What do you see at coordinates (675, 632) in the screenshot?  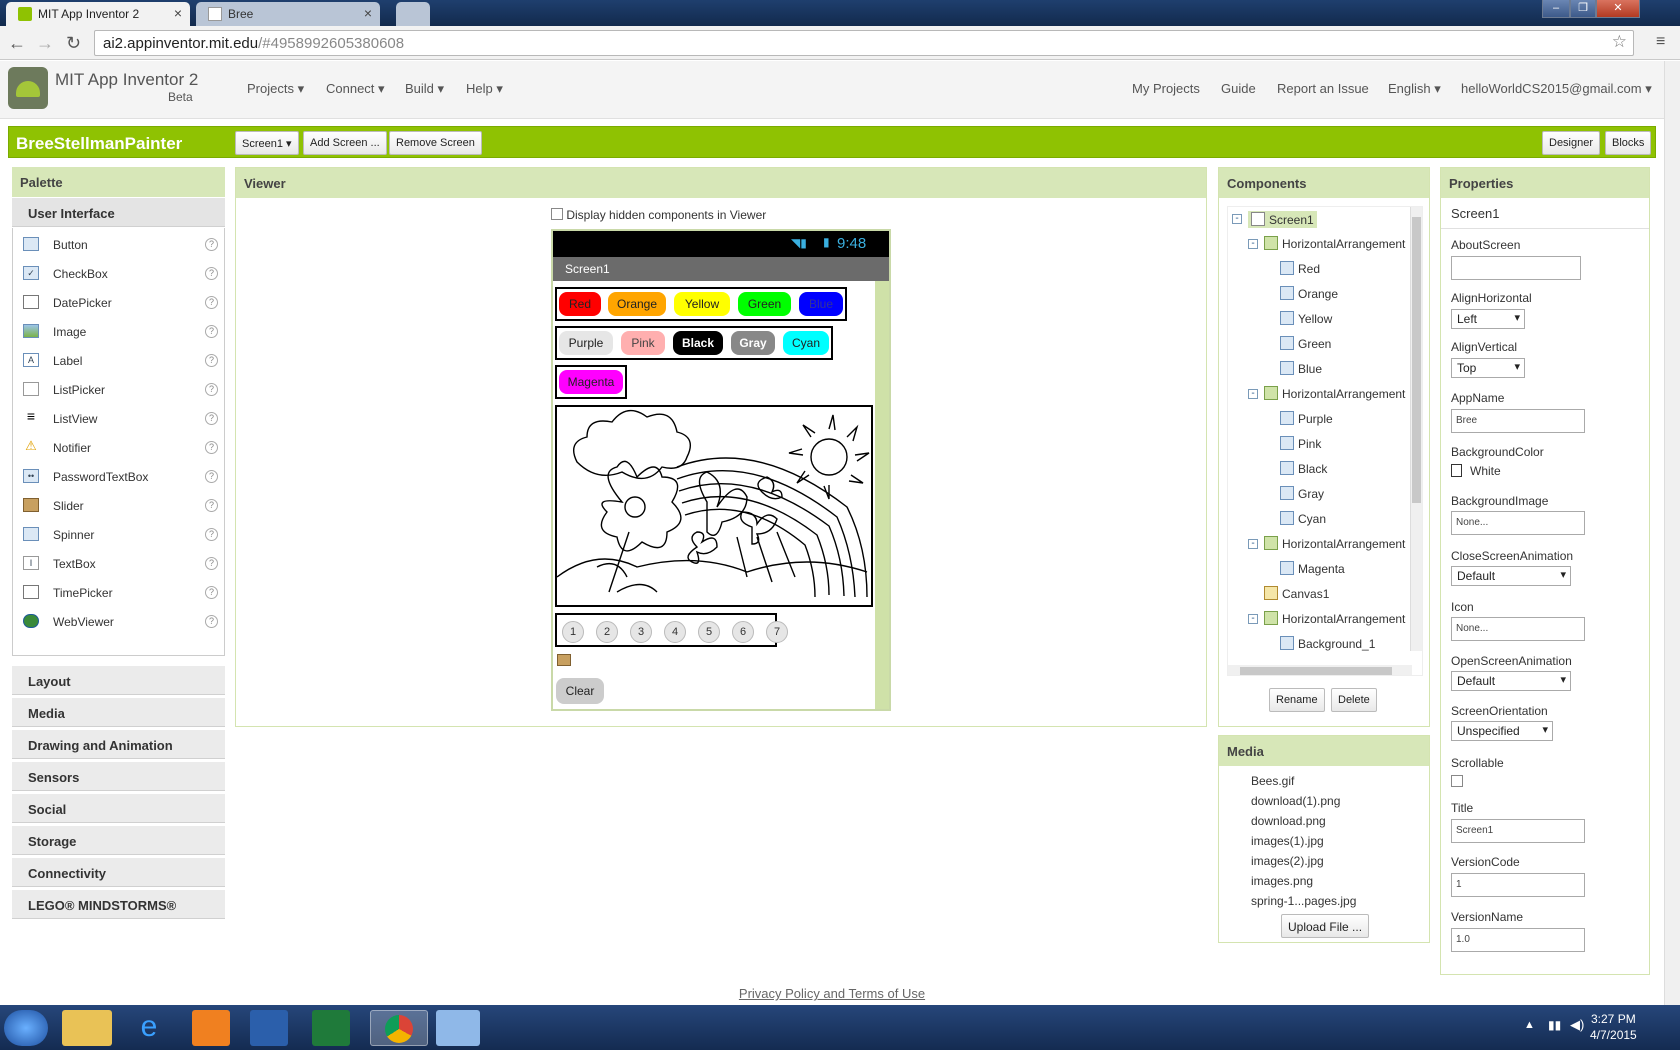 I see `size-button-4: 4` at bounding box center [675, 632].